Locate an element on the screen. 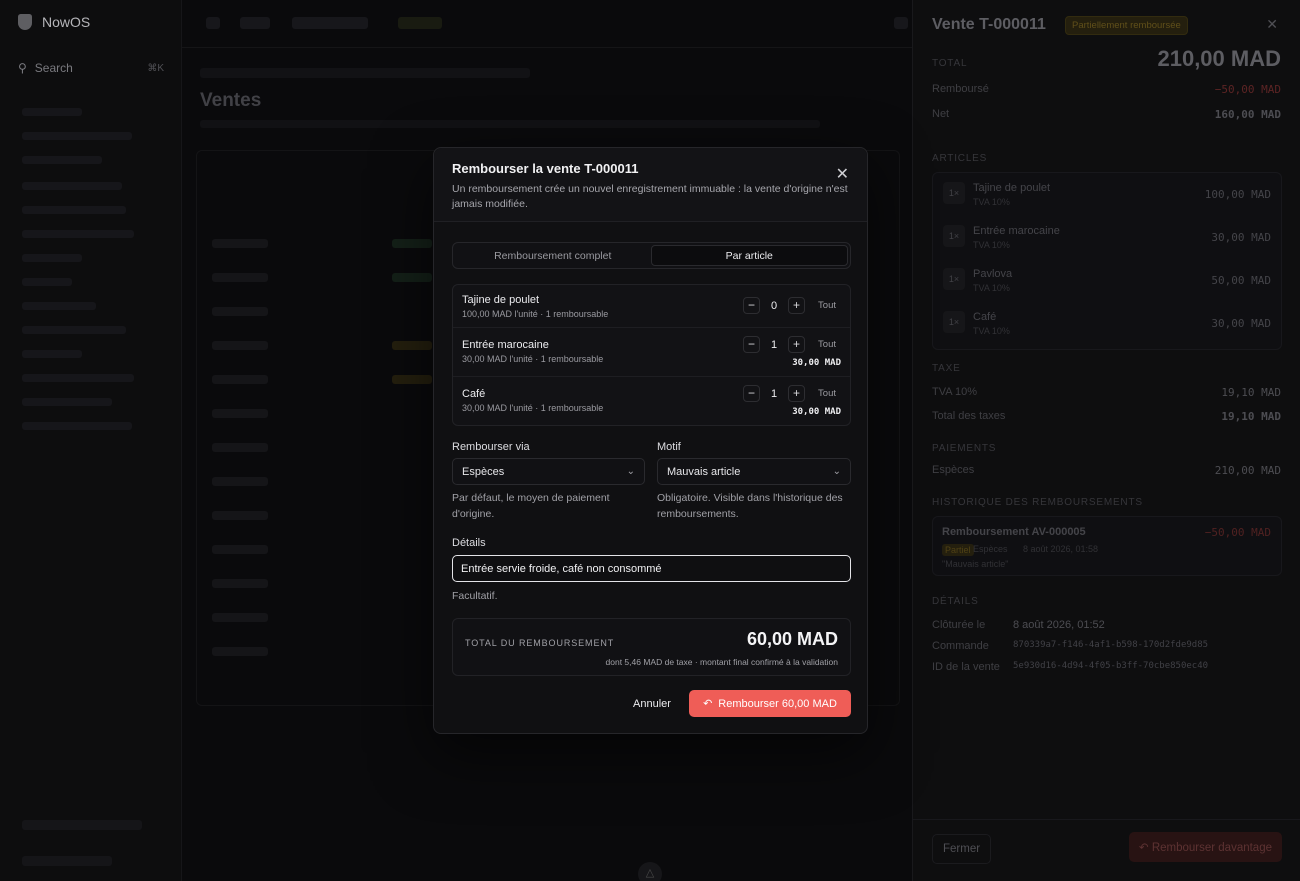  refund-total-value: 60,00 MAD is located at coordinates (792, 639).